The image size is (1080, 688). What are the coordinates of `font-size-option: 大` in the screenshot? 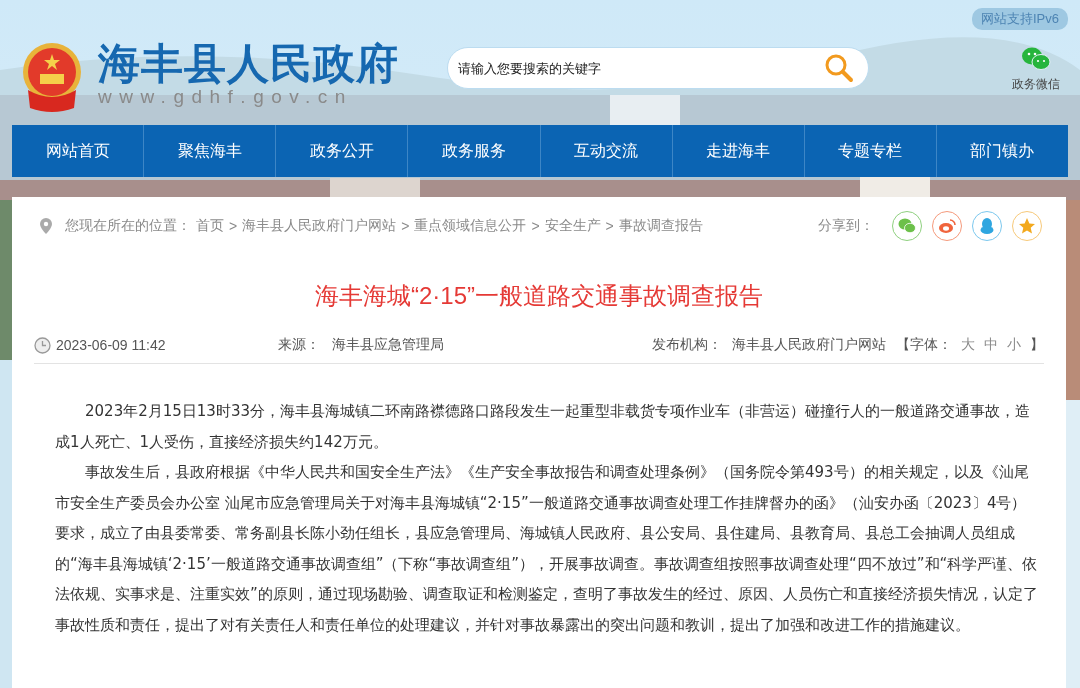 It's located at (968, 345).